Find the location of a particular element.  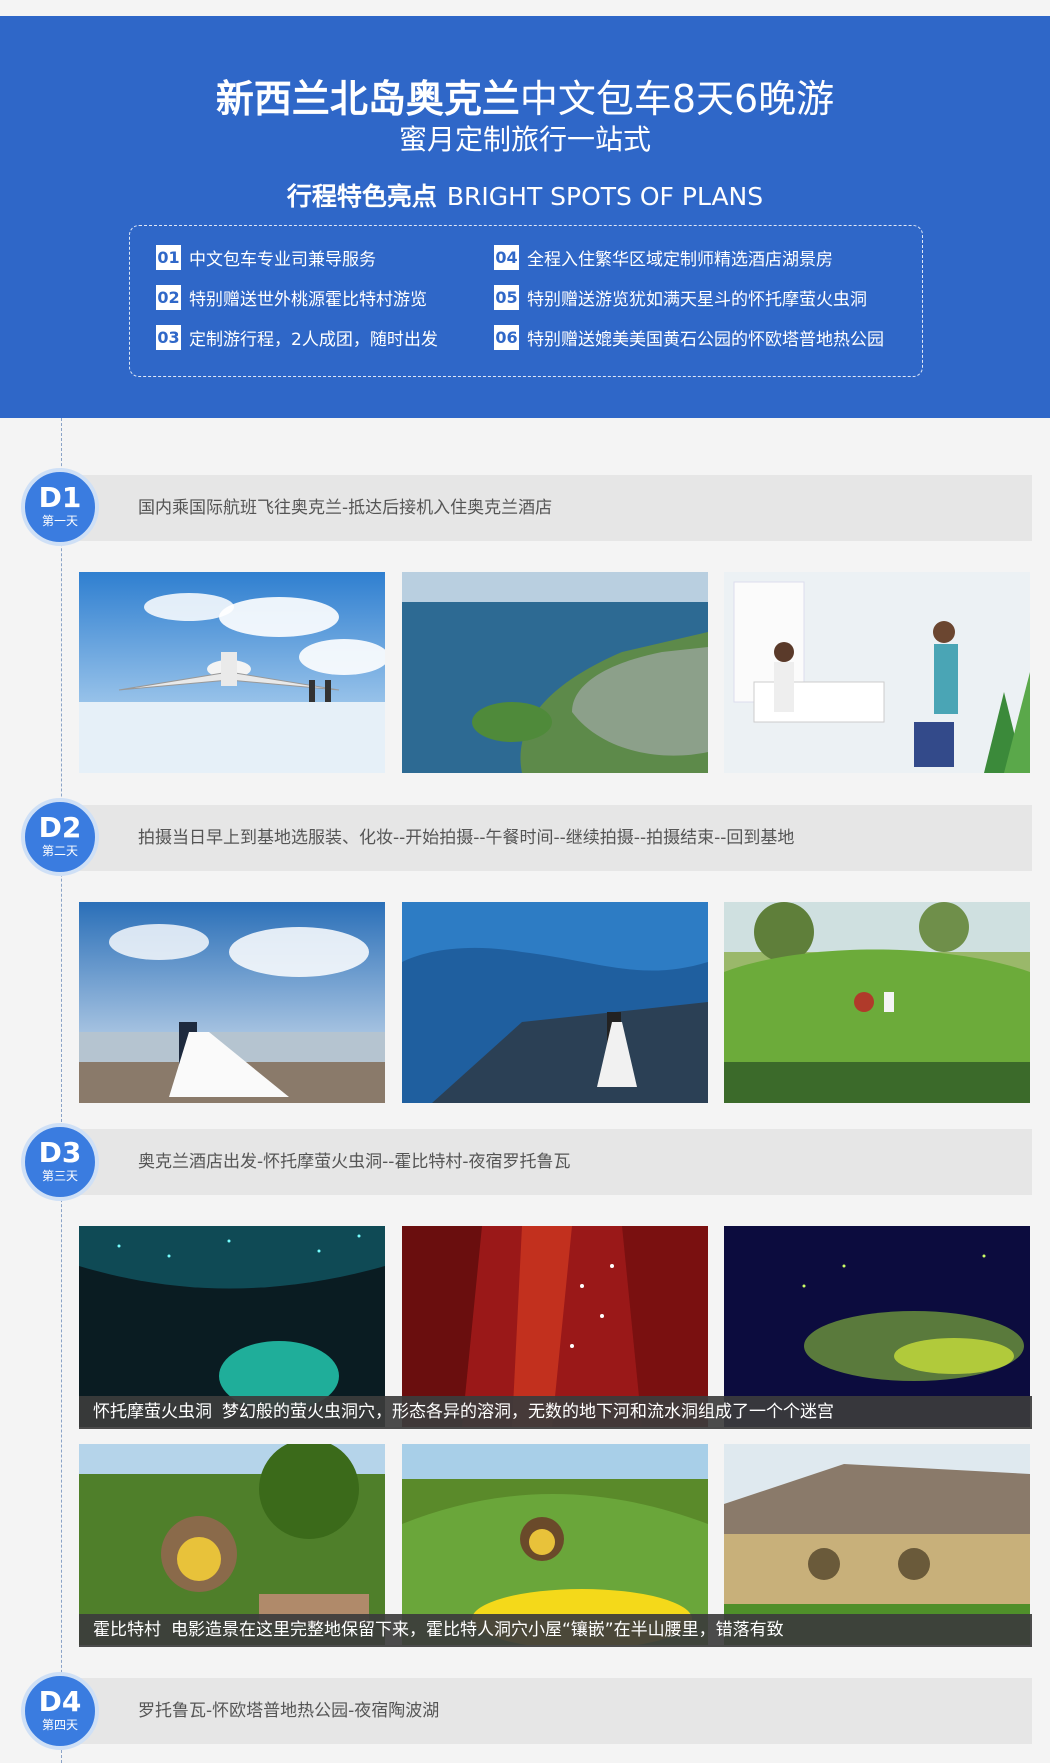

feature-item: 04 全程入住繁华区域定制师精选酒店湖景房 is located at coordinates (663, 257).